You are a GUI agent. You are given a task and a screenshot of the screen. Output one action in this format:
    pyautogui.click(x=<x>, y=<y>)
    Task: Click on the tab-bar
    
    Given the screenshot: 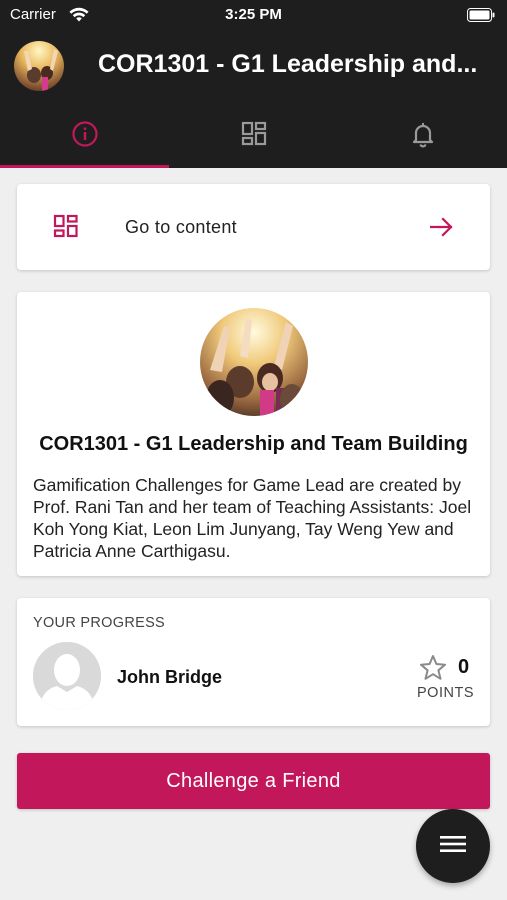 What is the action you would take?
    pyautogui.click(x=253, y=136)
    